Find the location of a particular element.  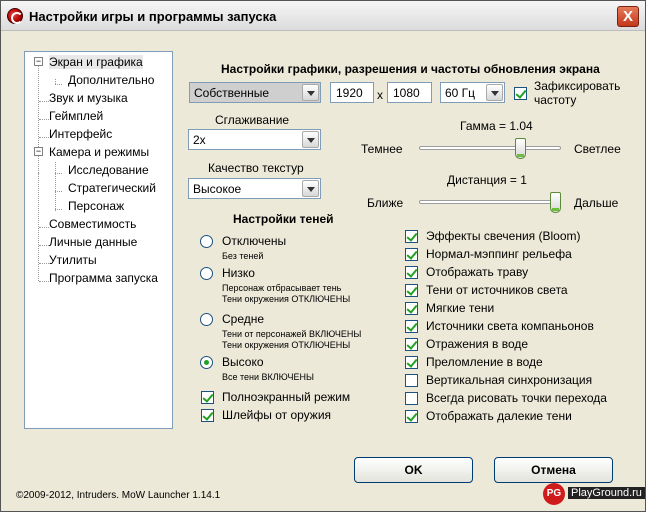

companion-lights-checkbox is located at coordinates (411, 326).